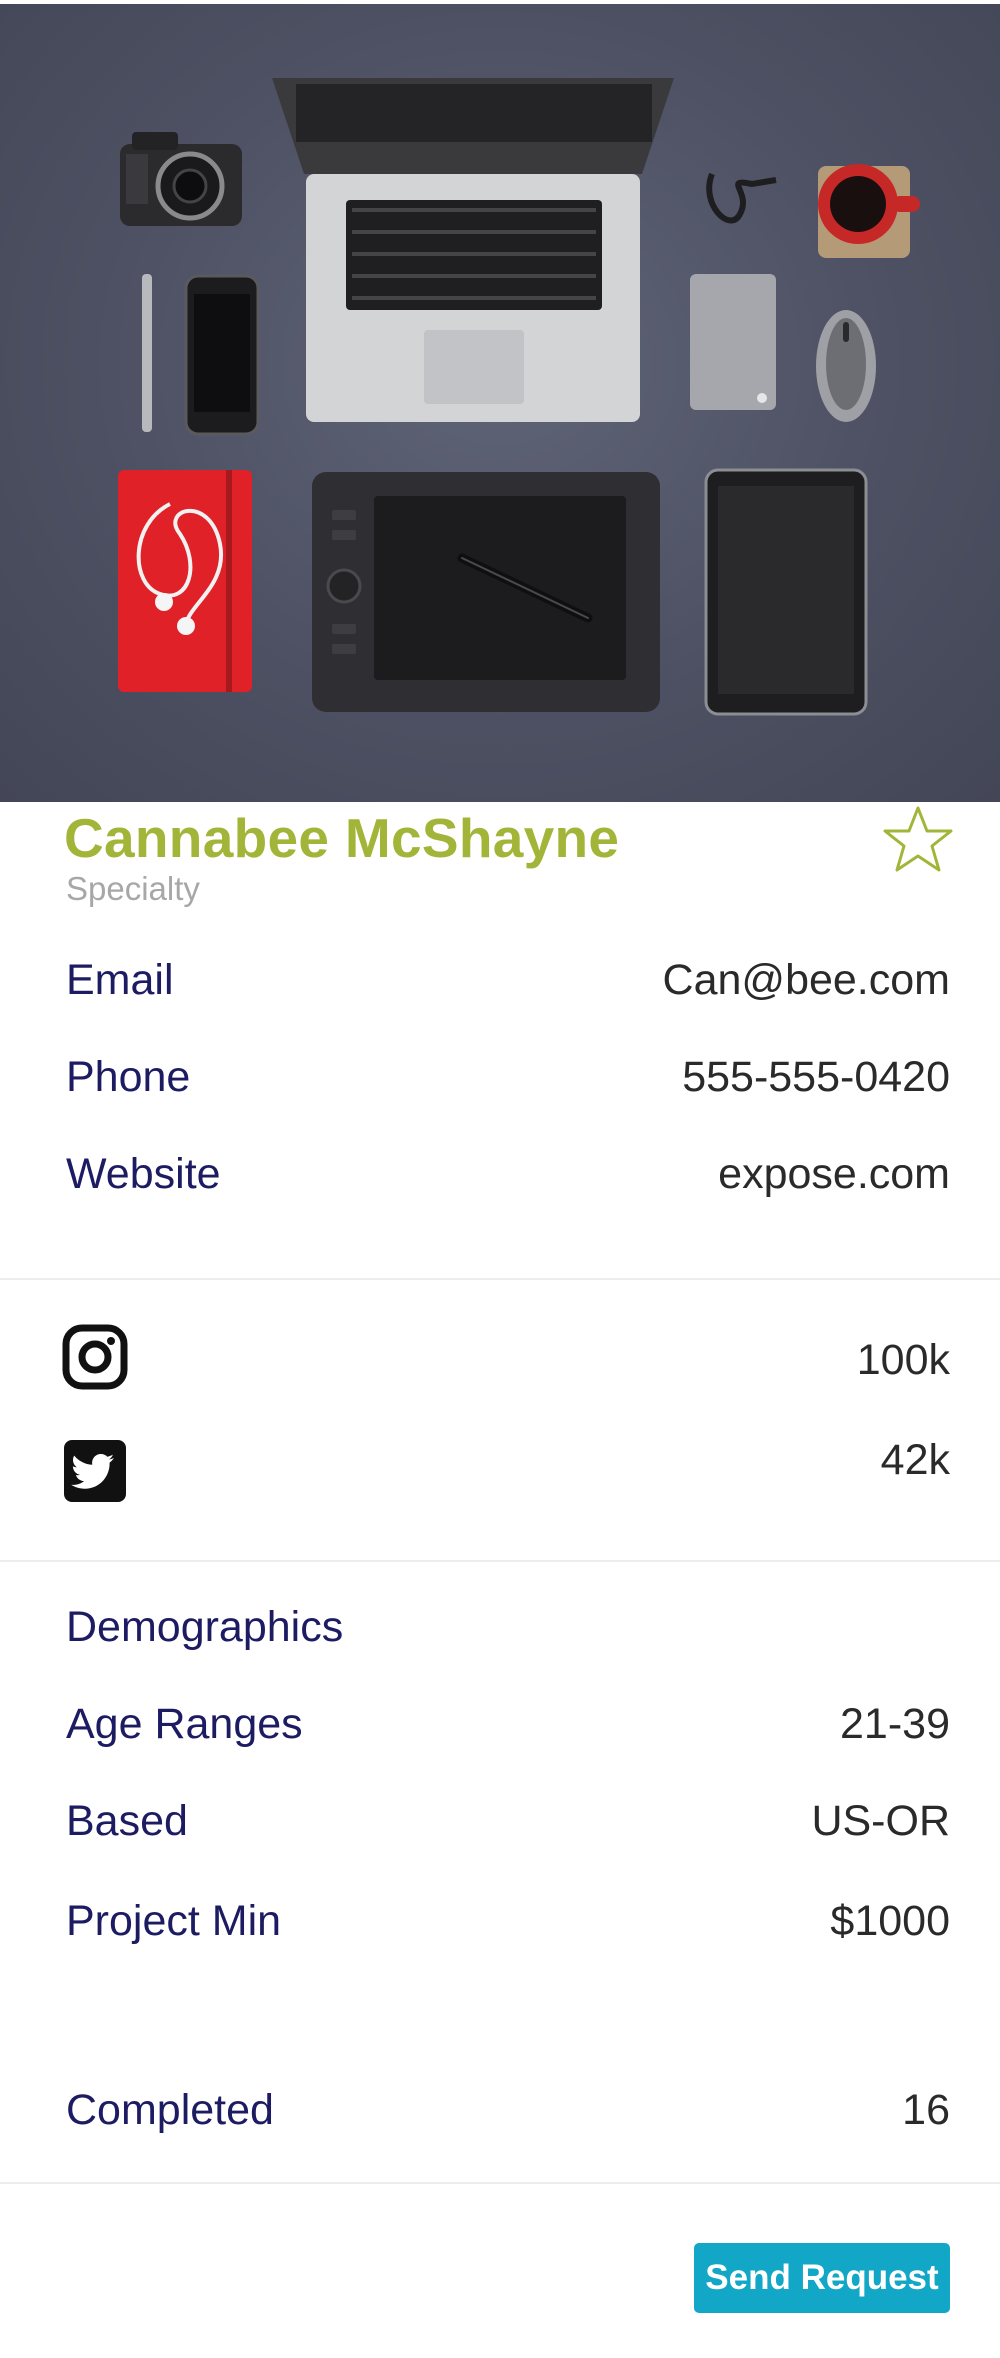 This screenshot has height=2358, width=1000. I want to click on phone-row: Phone 555-555-0420, so click(508, 1083).